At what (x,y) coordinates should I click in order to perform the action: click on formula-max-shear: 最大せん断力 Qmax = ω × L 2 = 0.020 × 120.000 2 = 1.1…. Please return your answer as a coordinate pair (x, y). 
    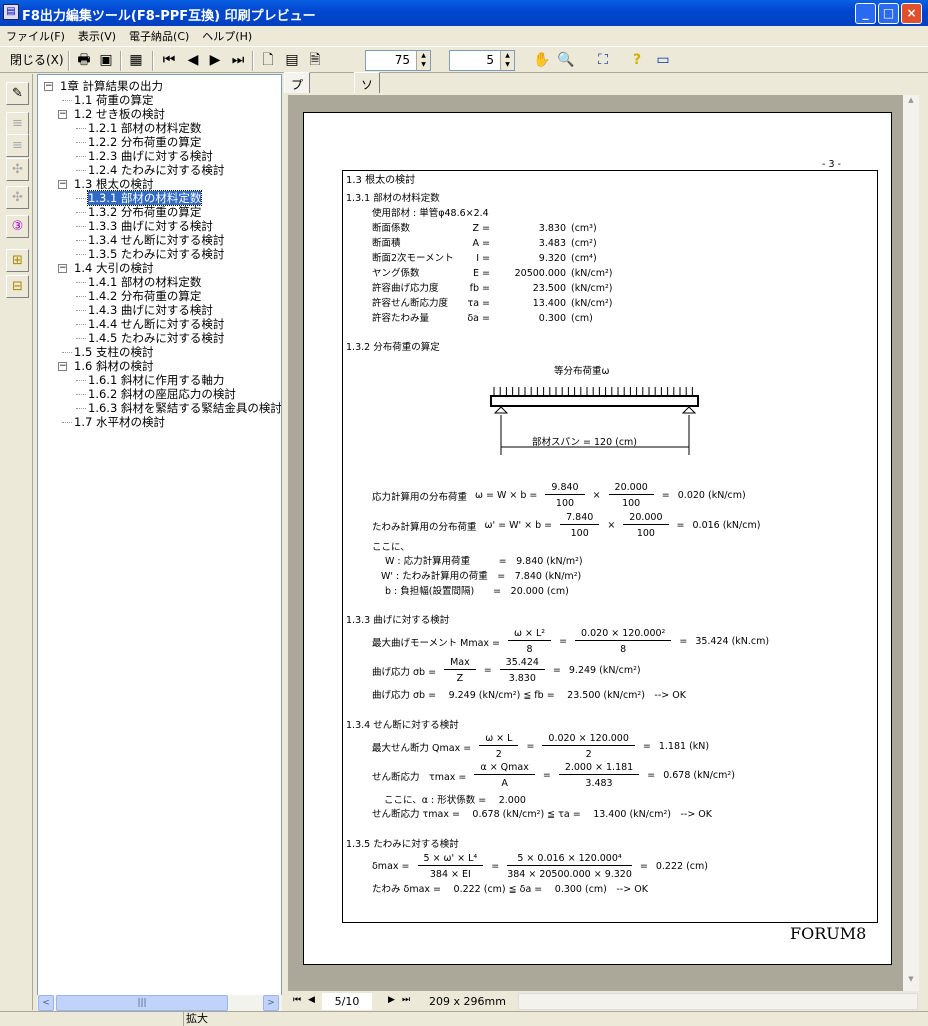
    Looking at the image, I should click on (544, 746).